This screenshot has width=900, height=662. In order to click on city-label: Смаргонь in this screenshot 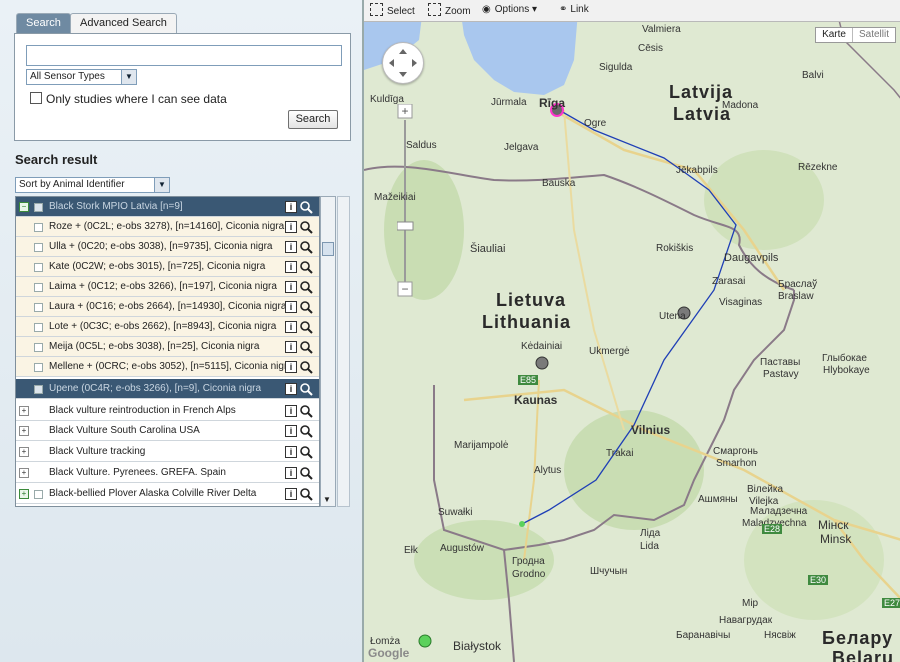, I will do `click(735, 451)`.